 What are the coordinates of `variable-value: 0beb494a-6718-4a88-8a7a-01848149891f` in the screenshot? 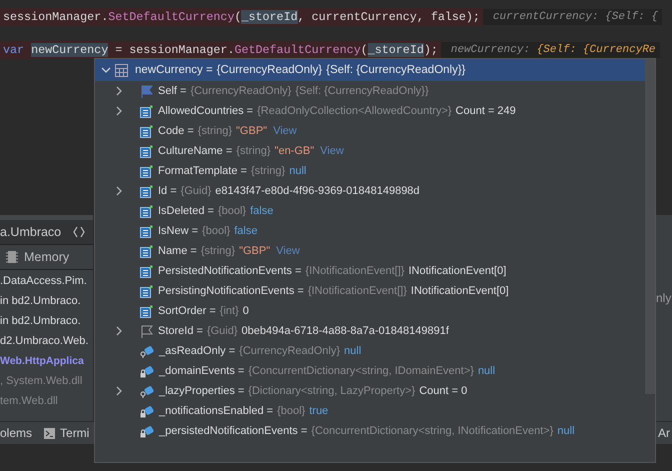 It's located at (345, 331).